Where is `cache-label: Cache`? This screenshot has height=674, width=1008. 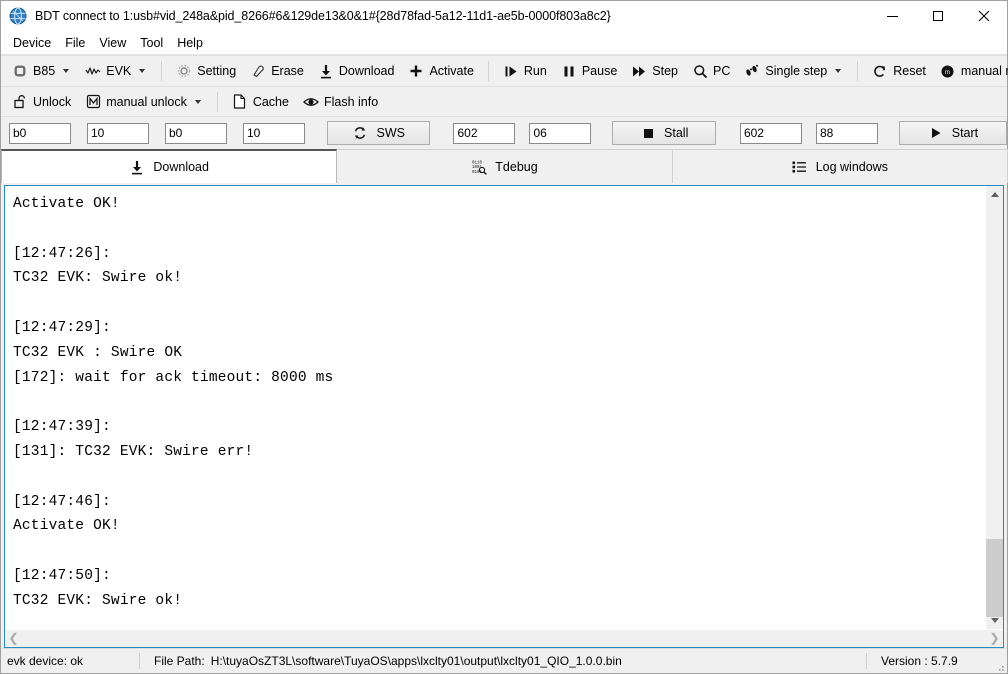 cache-label: Cache is located at coordinates (270, 101).